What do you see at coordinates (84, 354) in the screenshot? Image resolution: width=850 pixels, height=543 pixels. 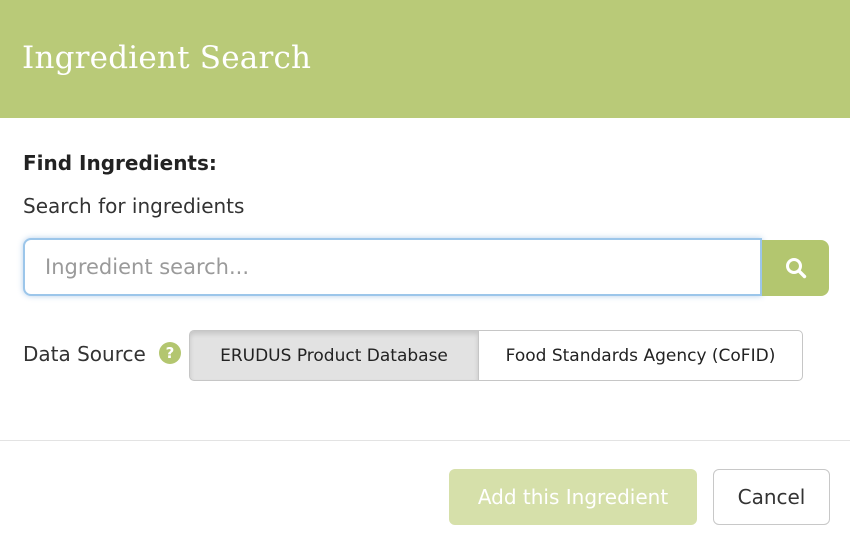 I see `data-source-label: Data Source` at bounding box center [84, 354].